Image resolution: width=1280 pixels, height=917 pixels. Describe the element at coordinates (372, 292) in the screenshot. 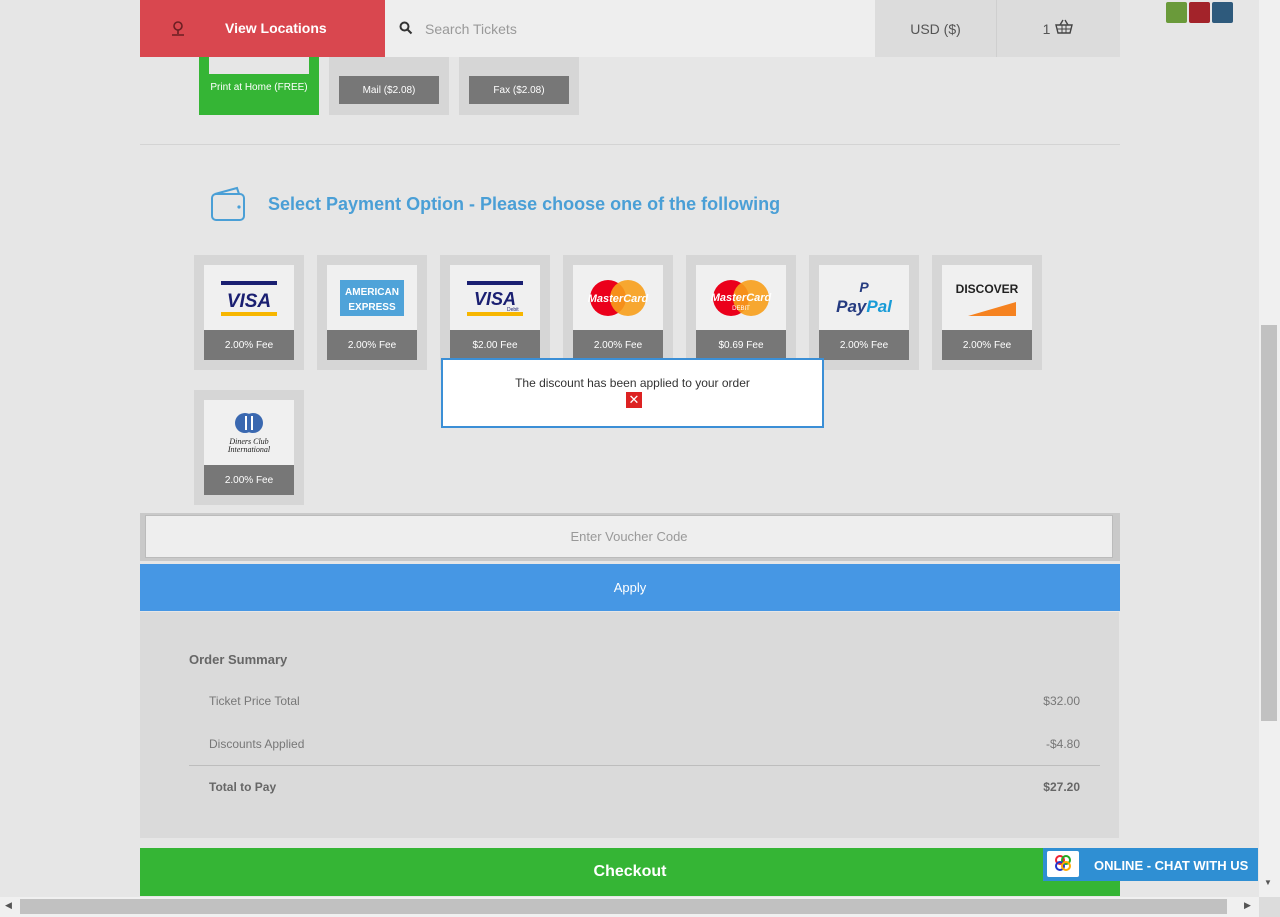

I see `svg-text: AMERICAN` at that location.